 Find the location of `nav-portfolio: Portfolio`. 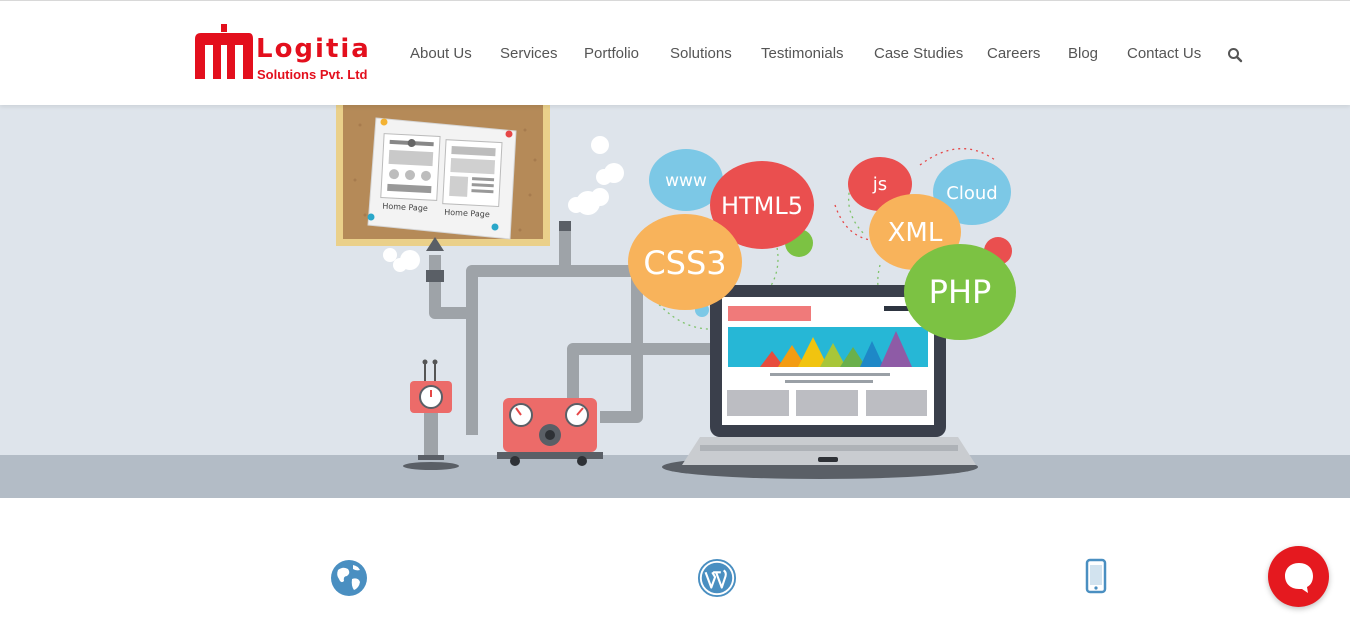

nav-portfolio: Portfolio is located at coordinates (611, 54).